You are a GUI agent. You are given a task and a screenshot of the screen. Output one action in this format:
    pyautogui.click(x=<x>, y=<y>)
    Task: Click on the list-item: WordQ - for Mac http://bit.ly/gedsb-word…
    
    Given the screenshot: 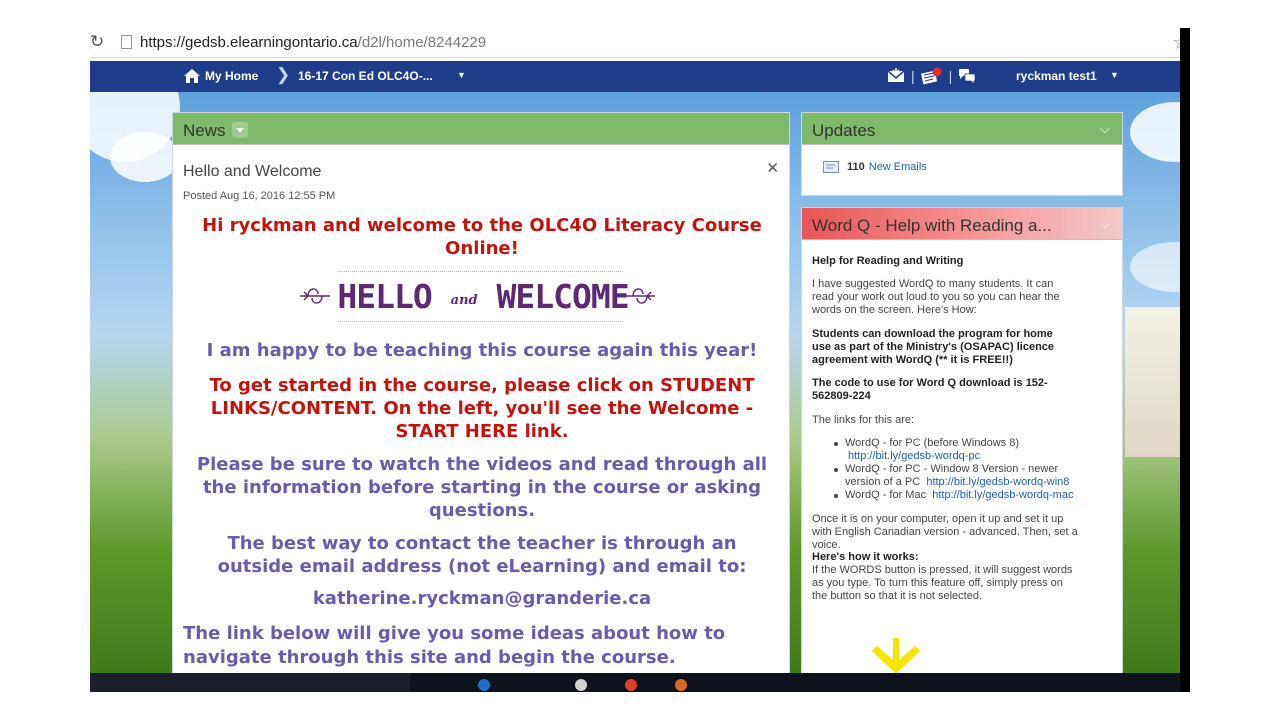 What is the action you would take?
    pyautogui.click(x=967, y=495)
    